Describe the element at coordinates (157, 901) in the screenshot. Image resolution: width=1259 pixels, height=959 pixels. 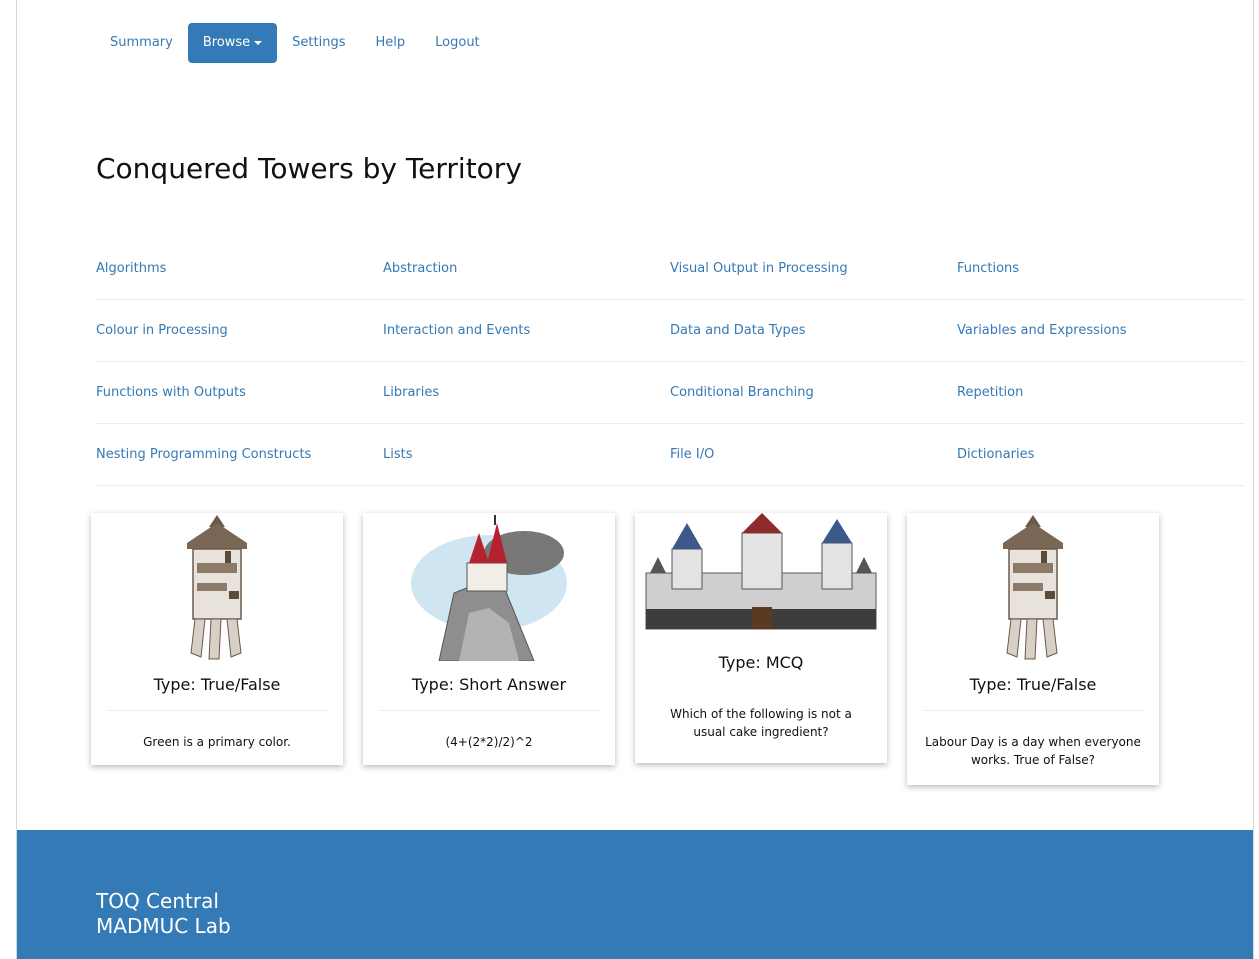
I see `footer-title: TOQ Central` at that location.